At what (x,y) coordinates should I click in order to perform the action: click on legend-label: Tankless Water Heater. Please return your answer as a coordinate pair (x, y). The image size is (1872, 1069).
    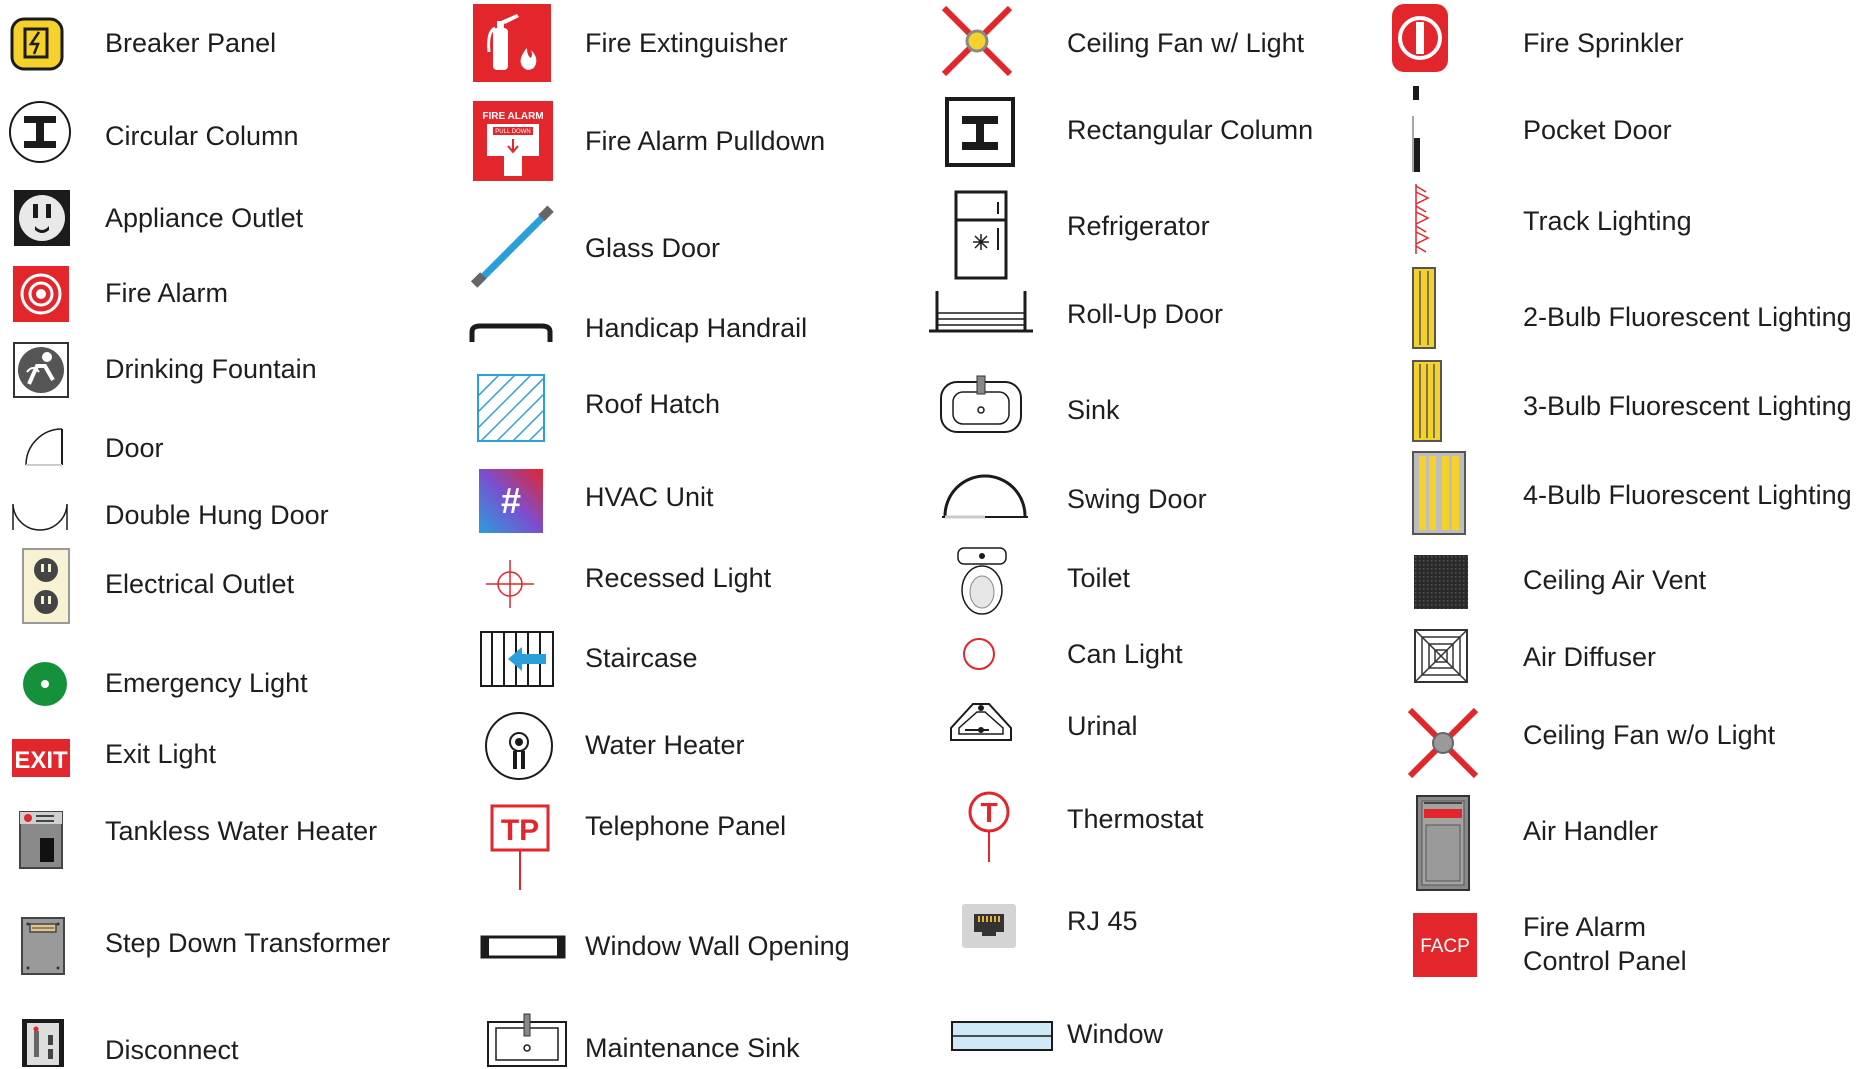
    Looking at the image, I should click on (241, 831).